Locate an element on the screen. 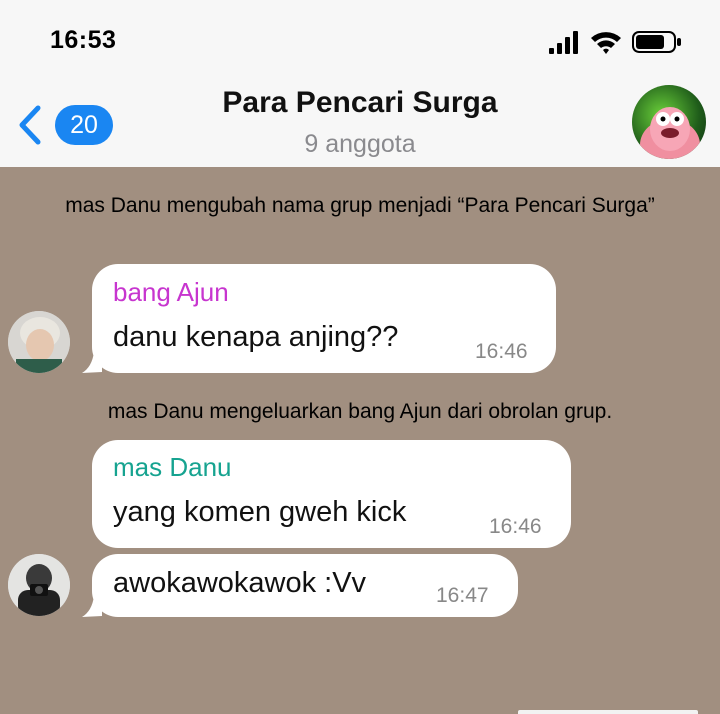  input-bar-edge is located at coordinates (608, 712).